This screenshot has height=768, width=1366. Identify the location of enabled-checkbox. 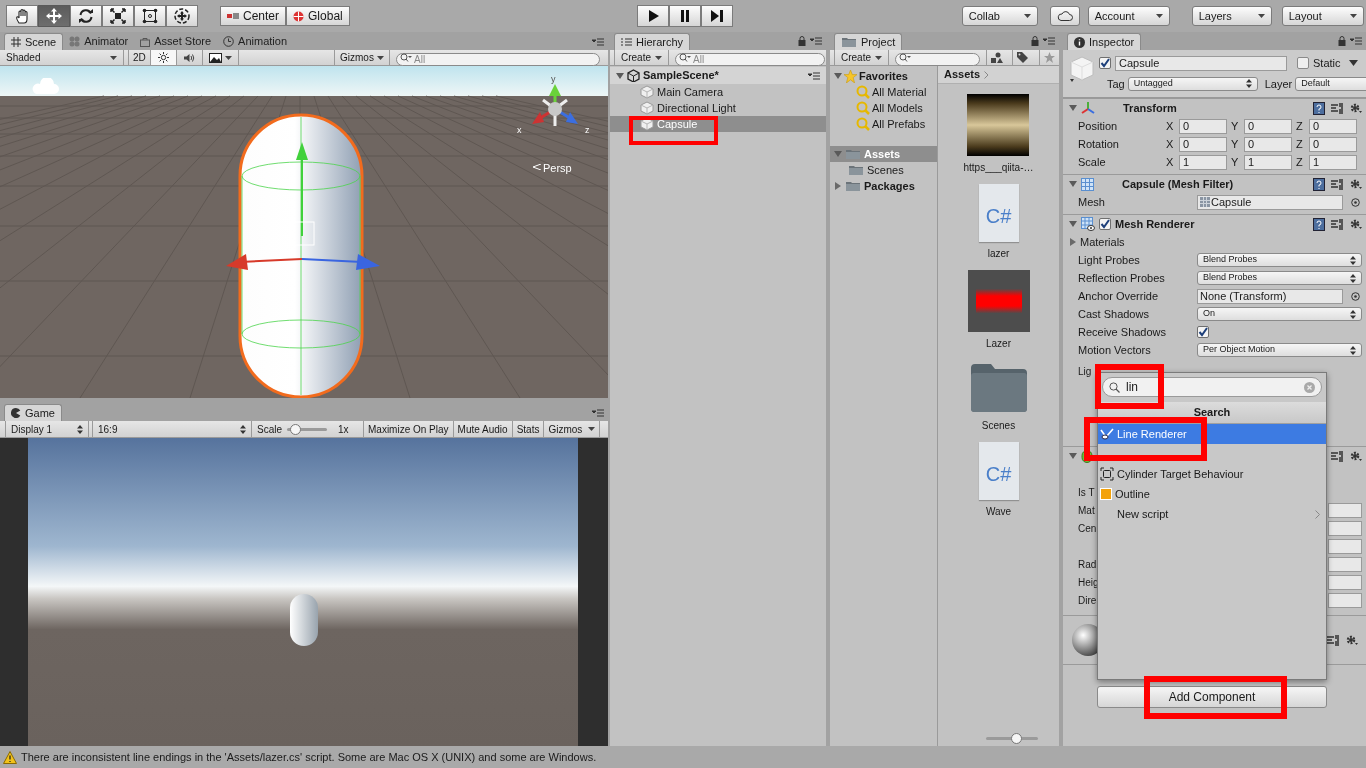
(1105, 224).